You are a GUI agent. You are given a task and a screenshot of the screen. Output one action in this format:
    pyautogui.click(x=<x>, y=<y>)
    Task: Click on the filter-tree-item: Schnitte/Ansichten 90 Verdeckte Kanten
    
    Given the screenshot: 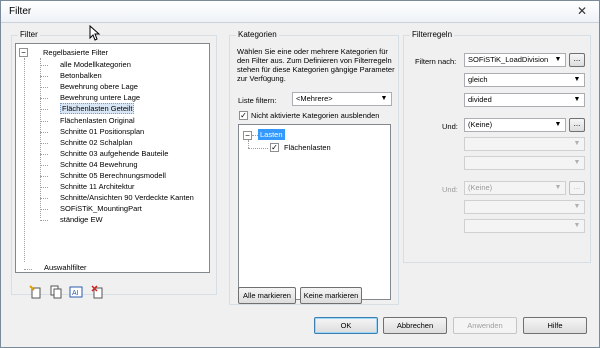 What is the action you would take?
    pyautogui.click(x=127, y=197)
    